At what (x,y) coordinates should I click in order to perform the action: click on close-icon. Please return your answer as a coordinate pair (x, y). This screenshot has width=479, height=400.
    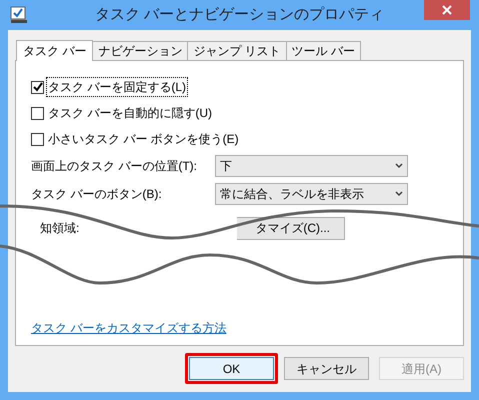
    Looking at the image, I should click on (447, 10).